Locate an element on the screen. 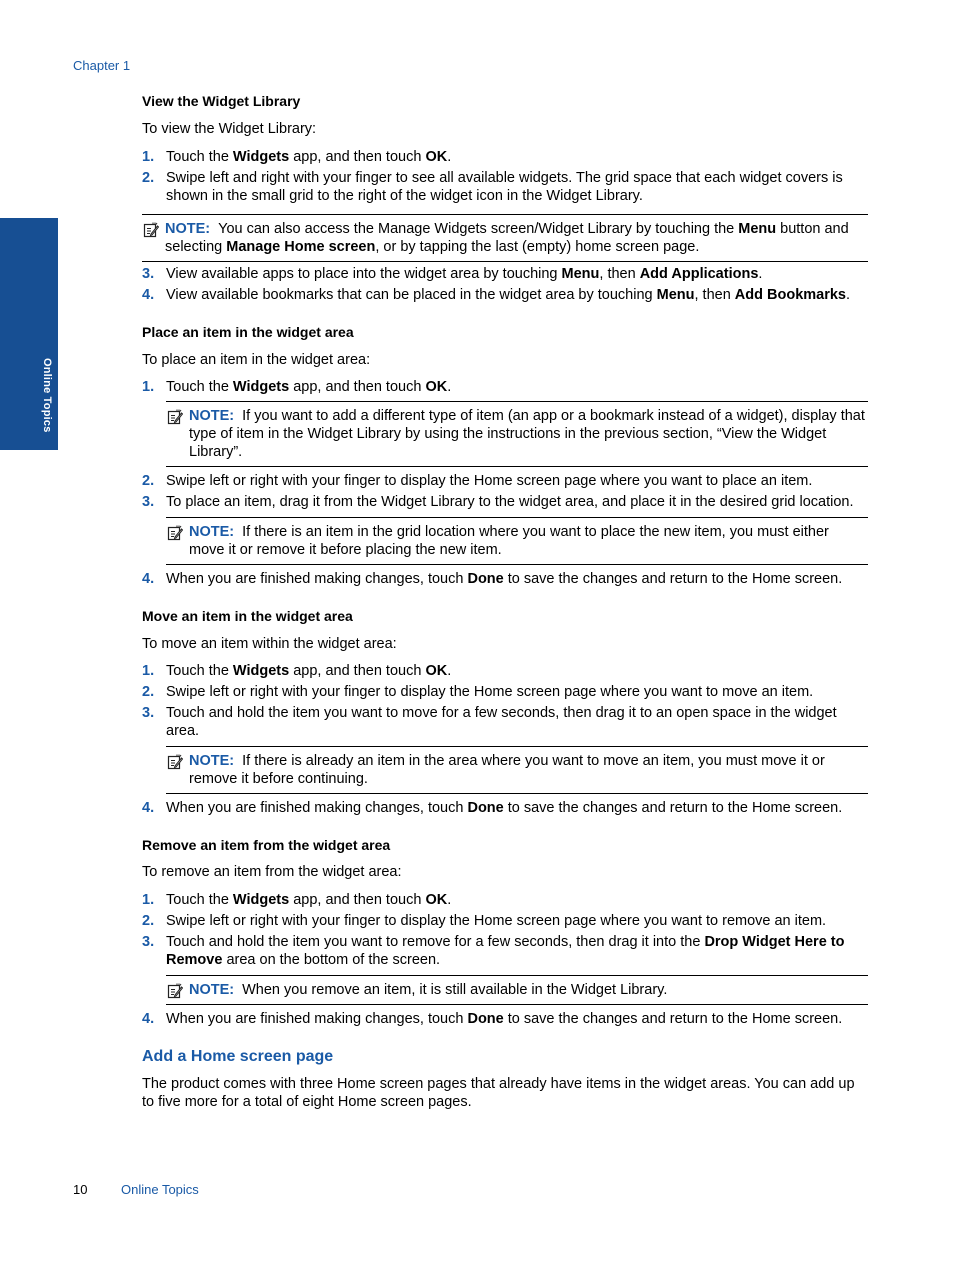 Image resolution: width=954 pixels, height=1270 pixels. page-number: 10 is located at coordinates (80, 1189).